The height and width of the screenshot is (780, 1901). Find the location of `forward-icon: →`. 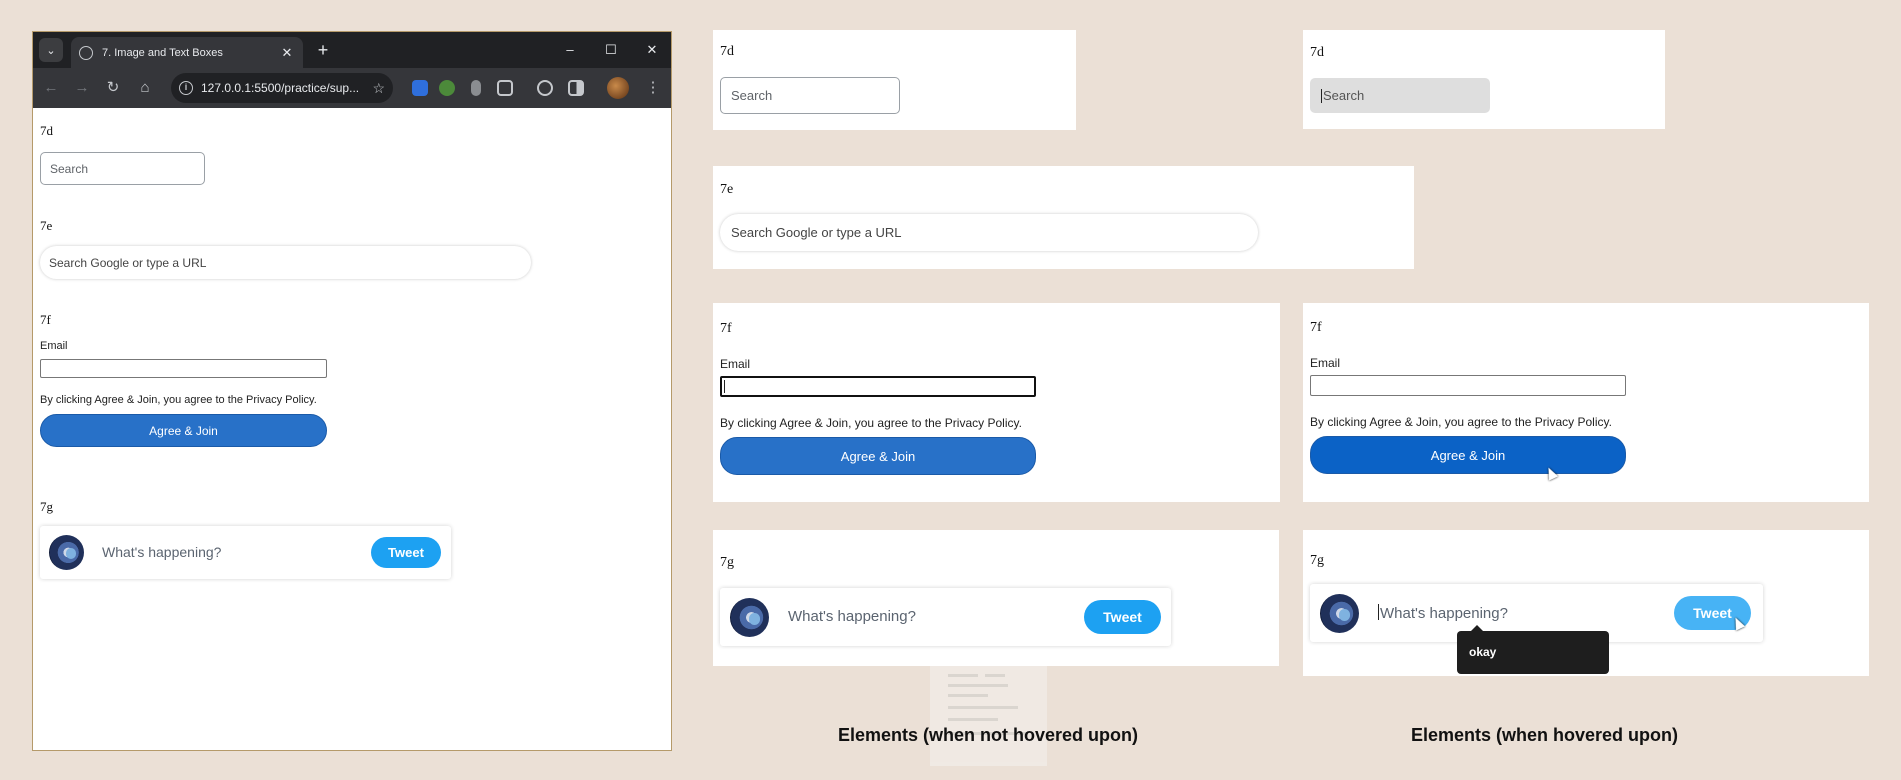

forward-icon: → is located at coordinates (82, 88).